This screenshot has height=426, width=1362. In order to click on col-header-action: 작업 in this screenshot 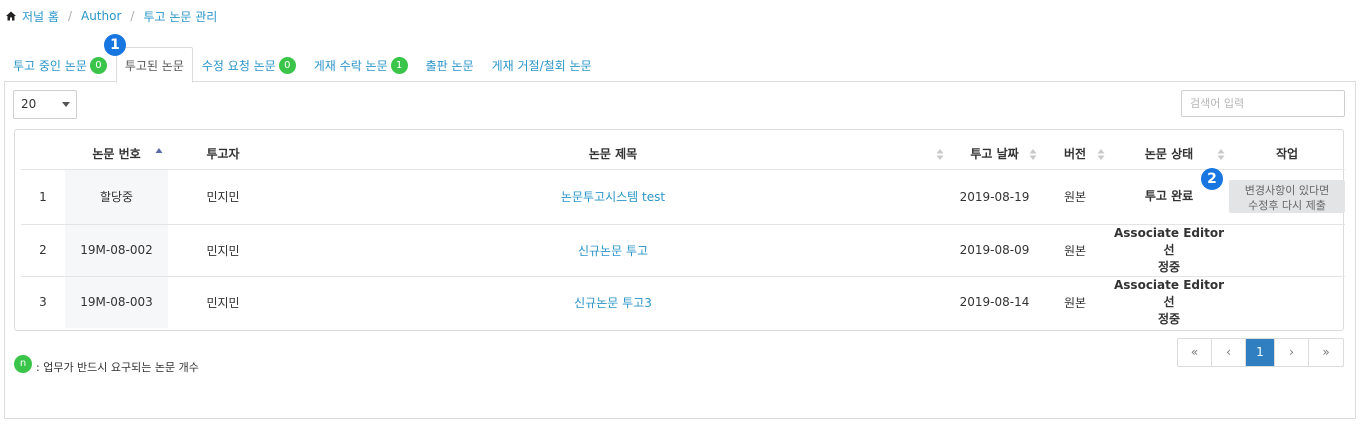, I will do `click(1287, 154)`.